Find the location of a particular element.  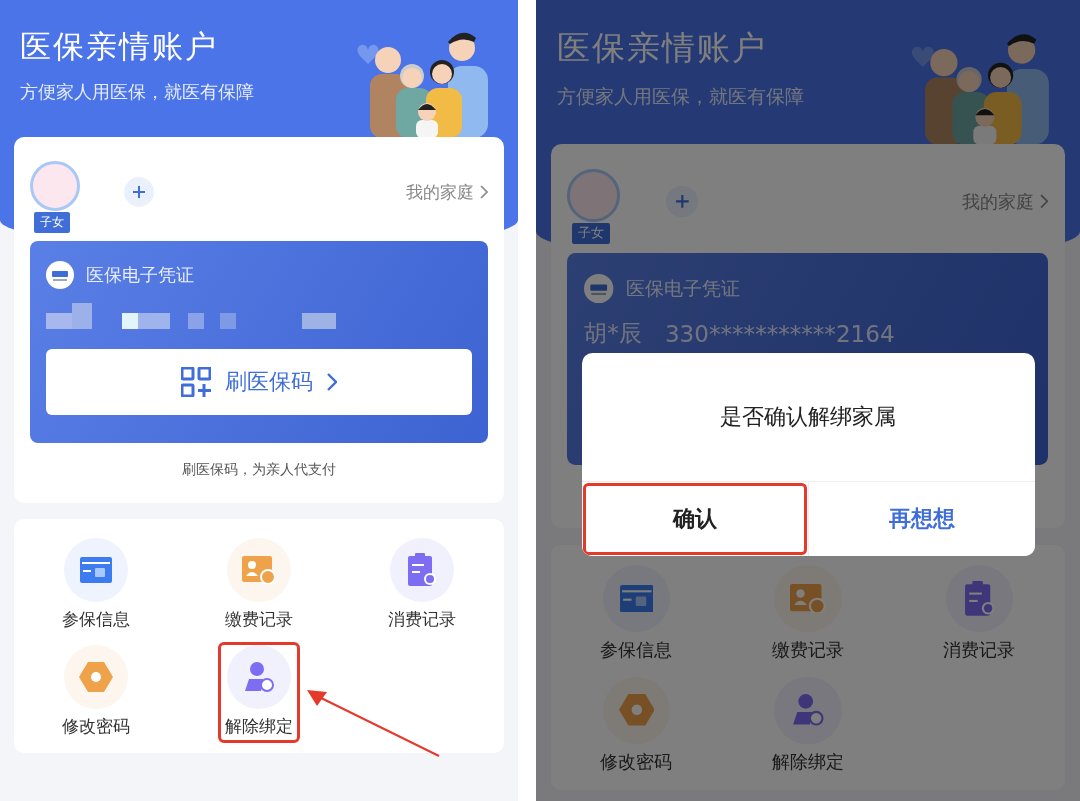

card-caption: 刷医保码，为亲人代支付 is located at coordinates (259, 470).